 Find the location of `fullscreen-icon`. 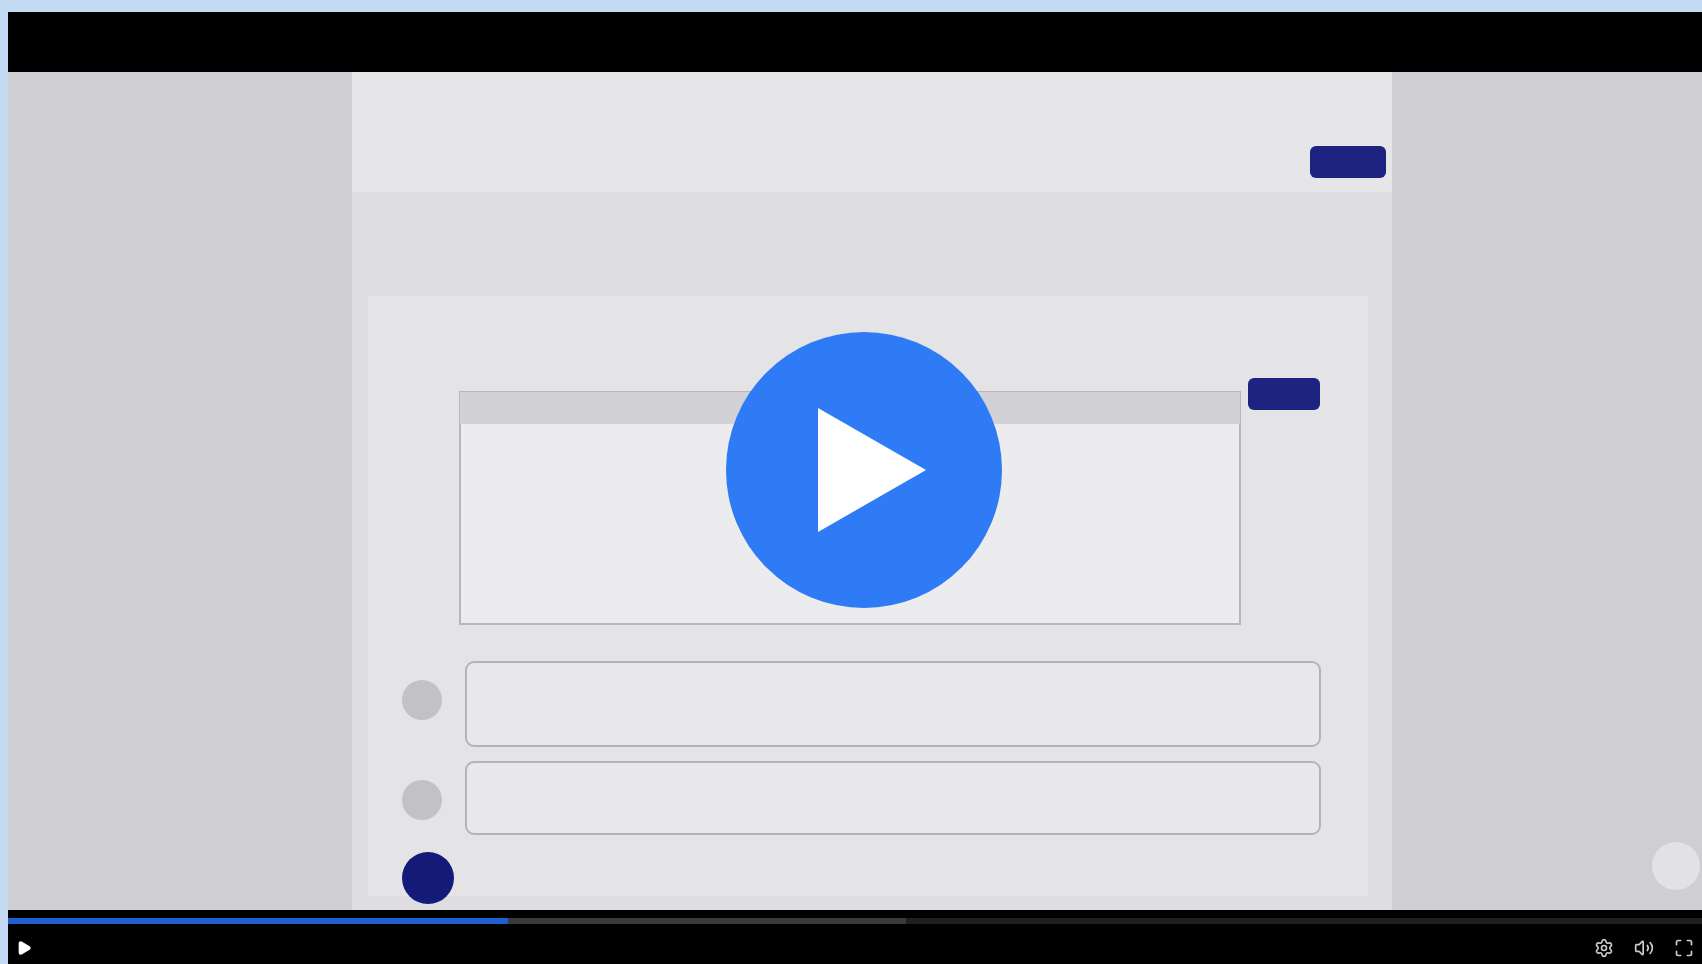

fullscreen-icon is located at coordinates (1684, 947).